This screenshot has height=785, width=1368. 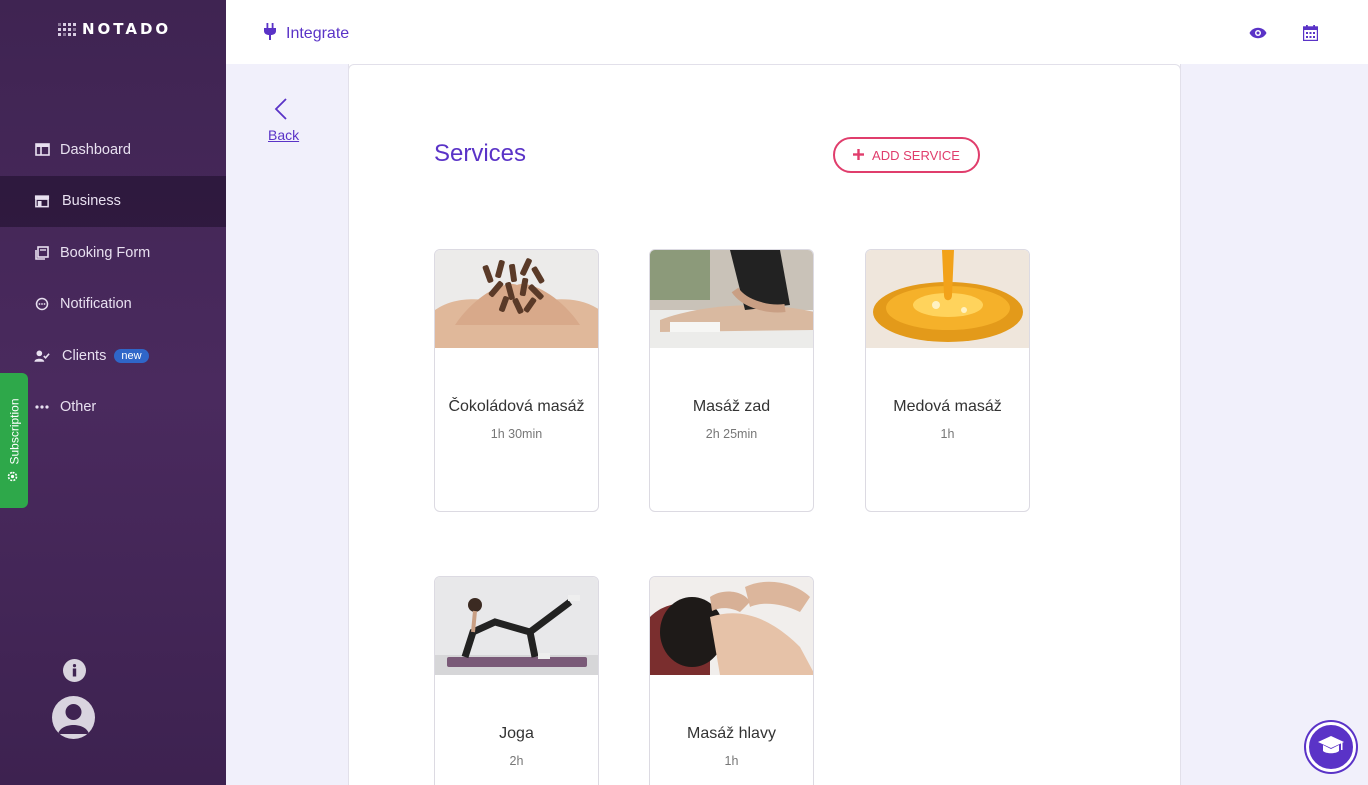 I want to click on service-card: Čokoládová masáž 1h 30min, so click(x=516, y=380).